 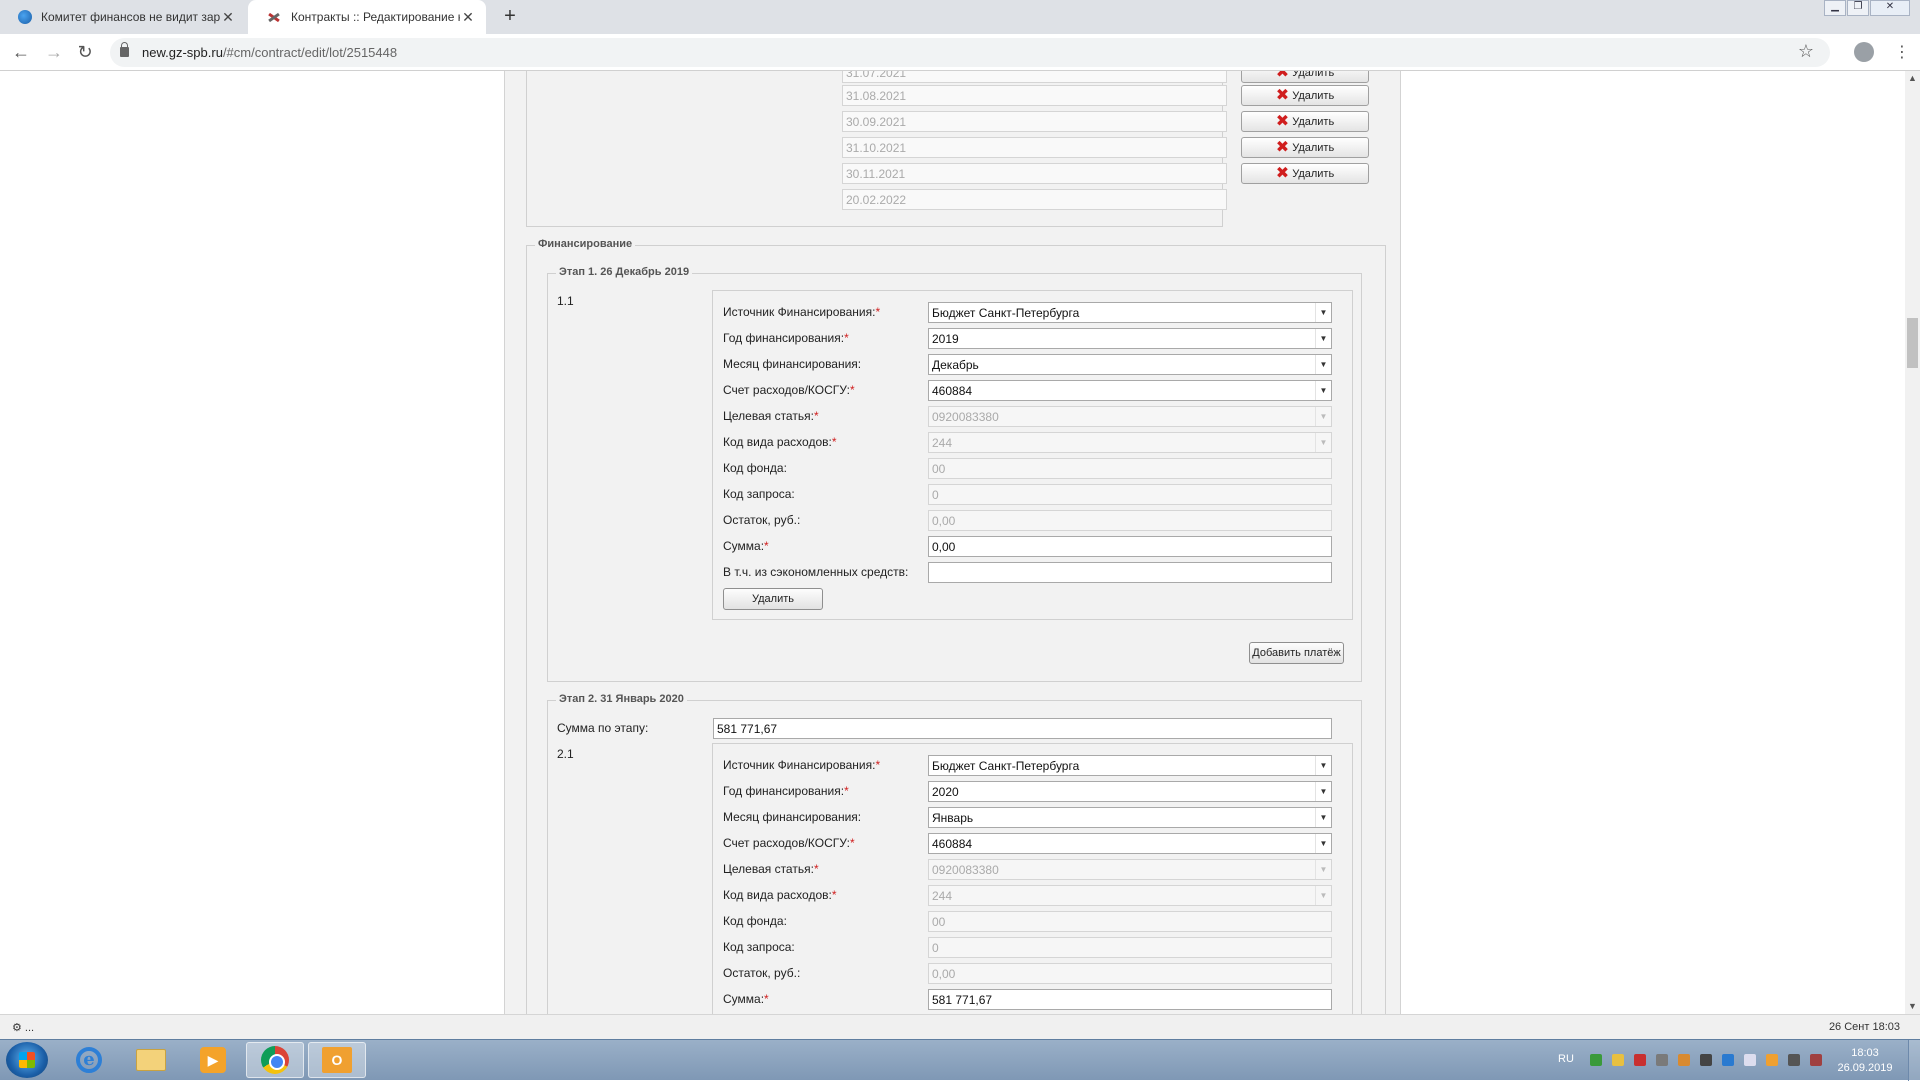 What do you see at coordinates (1130, 999) in the screenshot?
I see `sum-input: 581 771,67` at bounding box center [1130, 999].